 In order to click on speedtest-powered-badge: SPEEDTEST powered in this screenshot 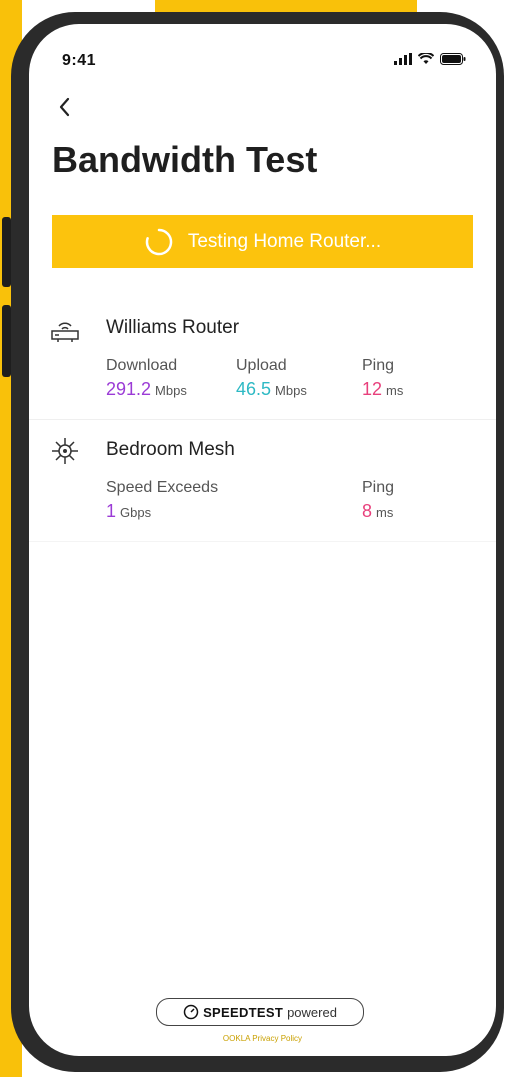, I will do `click(260, 1012)`.